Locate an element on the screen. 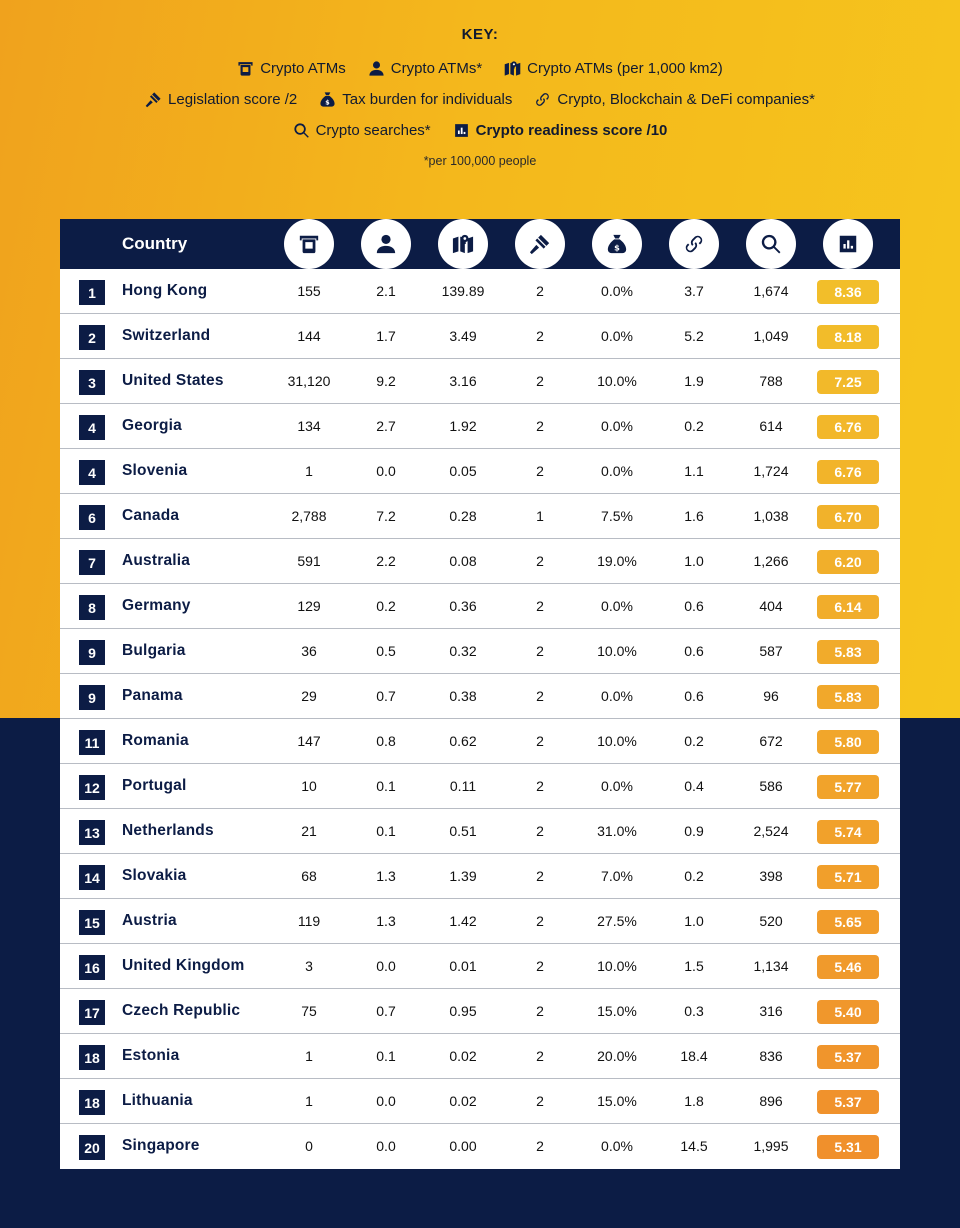 Image resolution: width=960 pixels, height=1228 pixels. header-link-icon is located at coordinates (694, 244).